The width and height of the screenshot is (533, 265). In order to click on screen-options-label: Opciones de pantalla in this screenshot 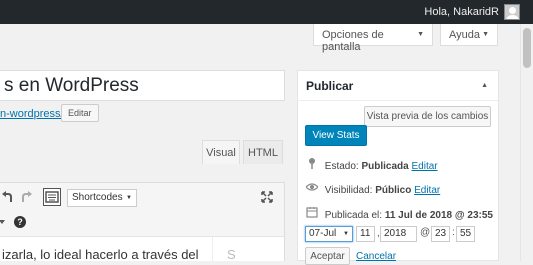, I will do `click(353, 41)`.